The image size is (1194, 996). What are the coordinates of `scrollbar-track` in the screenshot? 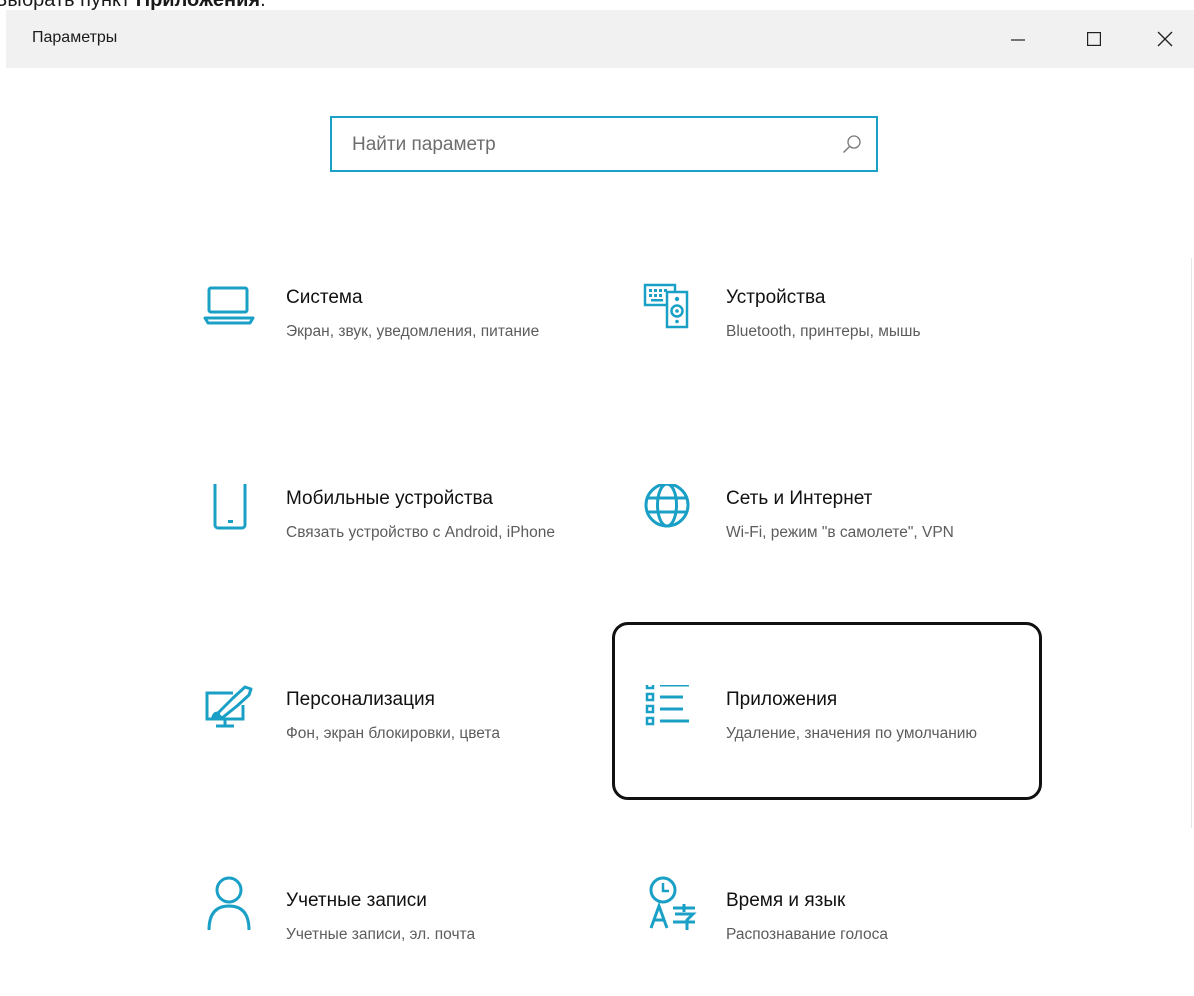 It's located at (1191, 543).